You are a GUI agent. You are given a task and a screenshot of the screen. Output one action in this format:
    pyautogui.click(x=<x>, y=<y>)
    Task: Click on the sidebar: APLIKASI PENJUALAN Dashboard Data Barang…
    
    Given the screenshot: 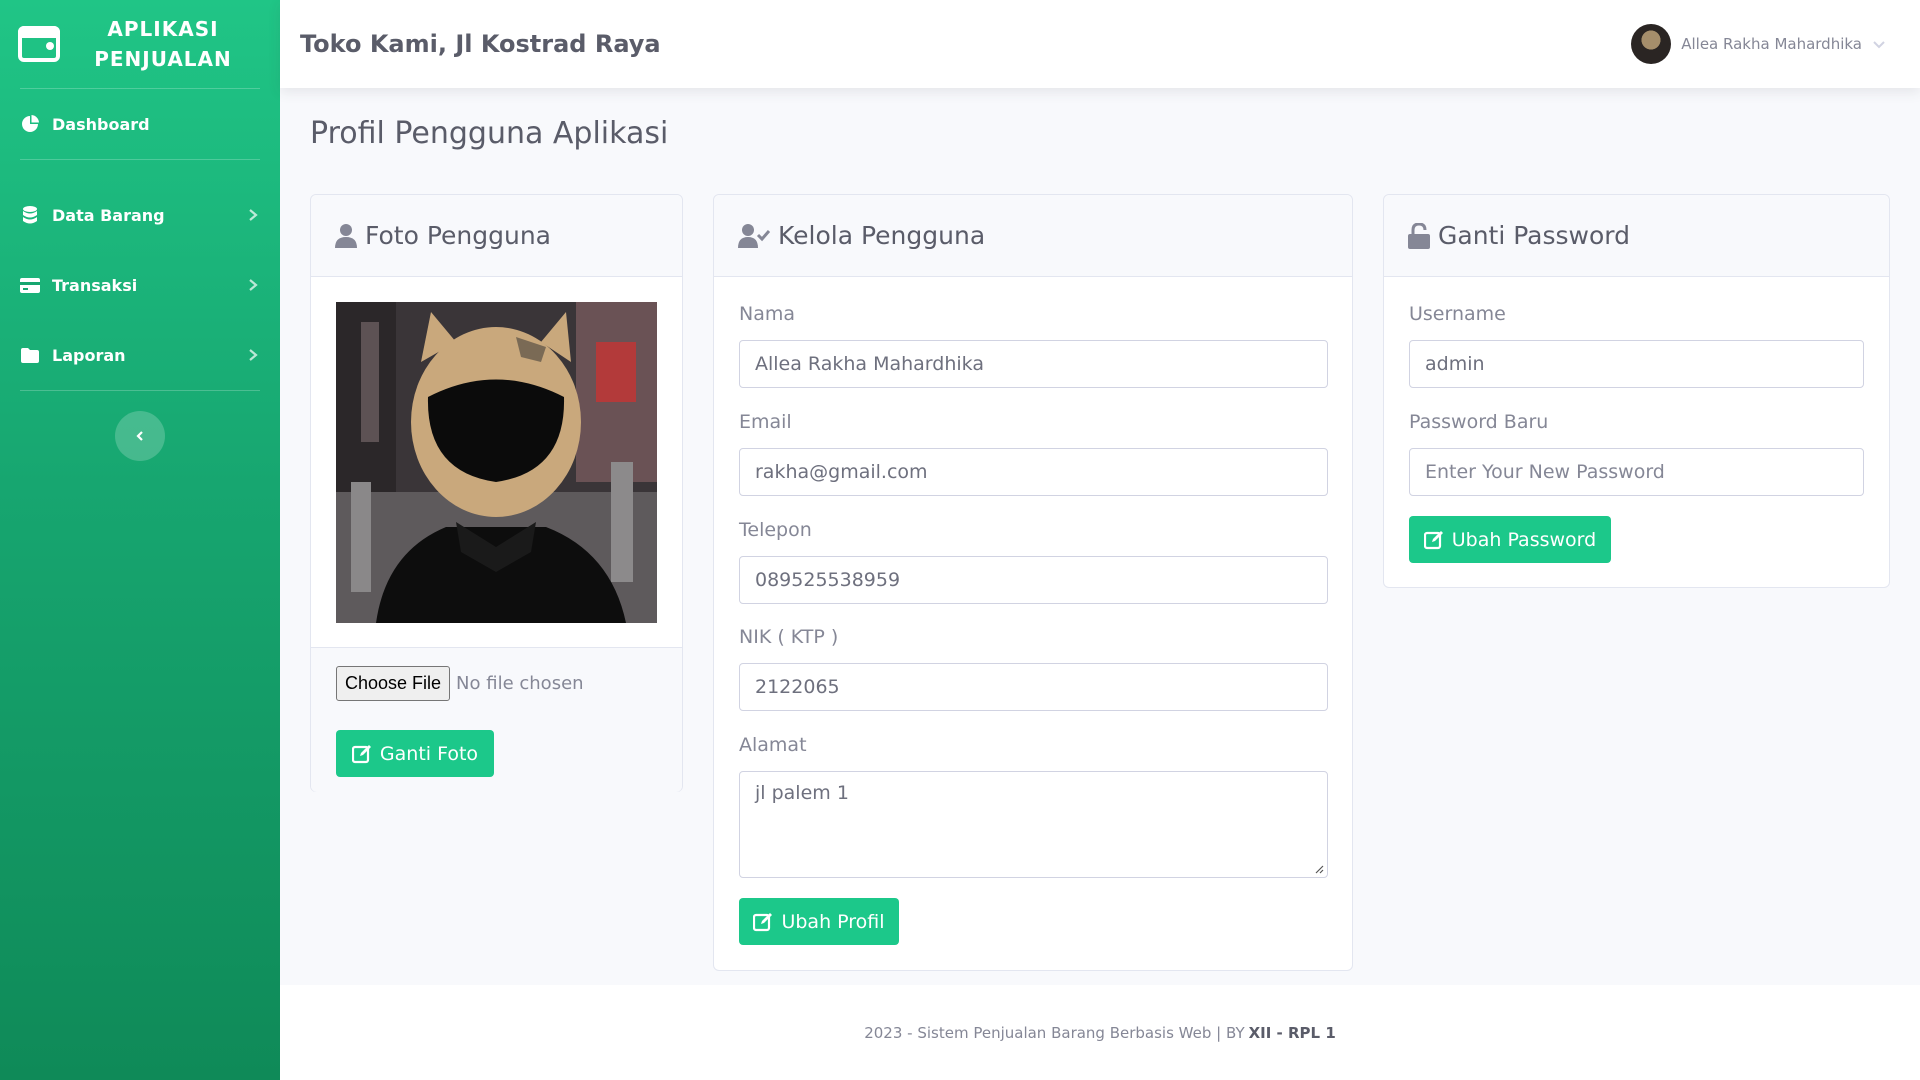 What is the action you would take?
    pyautogui.click(x=140, y=540)
    